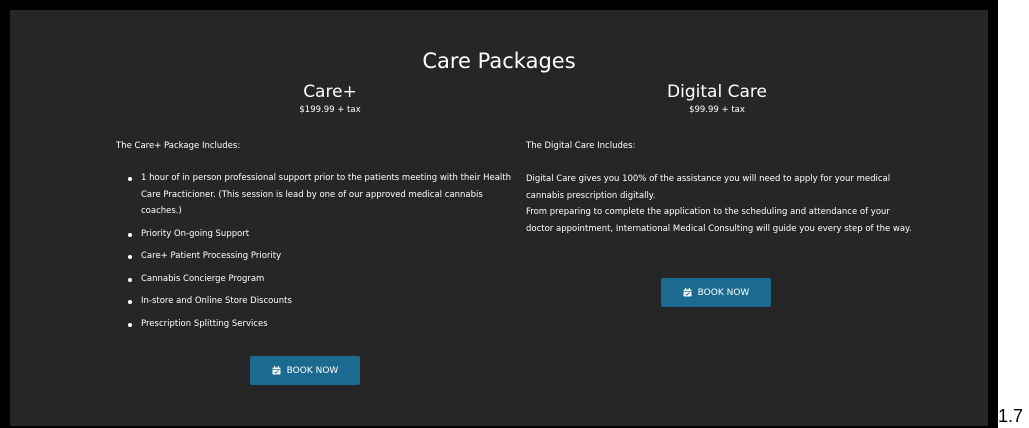 The width and height of the screenshot is (1029, 428). What do you see at coordinates (723, 292) in the screenshot?
I see `digital-care-book-now-label: BOOK NOW` at bounding box center [723, 292].